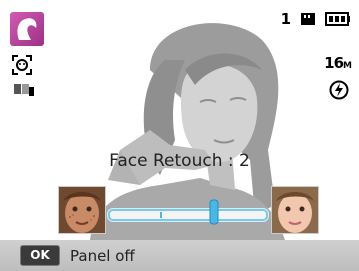  I want to click on resolution-indicator: 16M, so click(338, 63).